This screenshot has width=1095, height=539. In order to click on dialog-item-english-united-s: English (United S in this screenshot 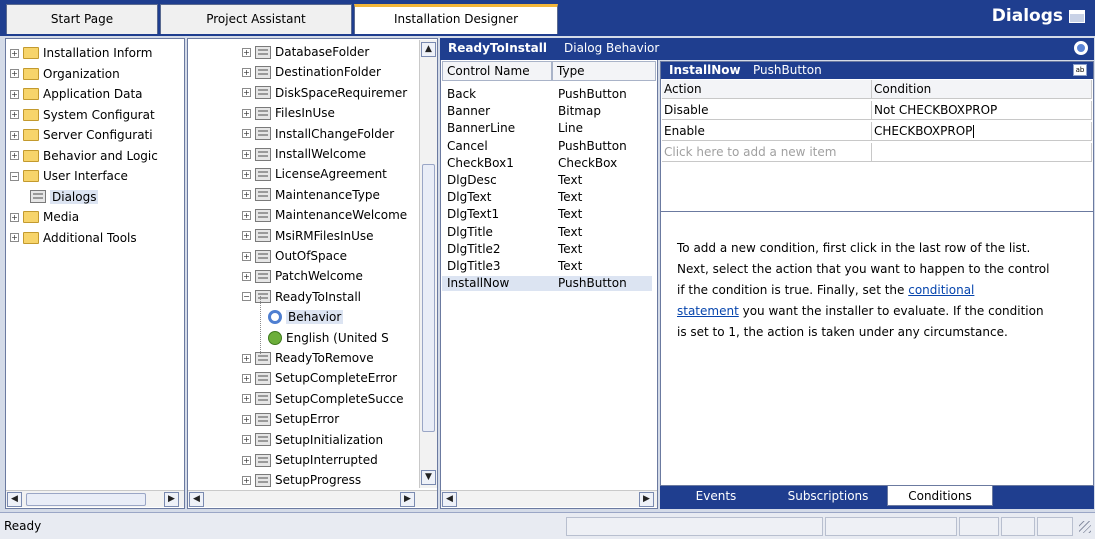, I will do `click(328, 338)`.